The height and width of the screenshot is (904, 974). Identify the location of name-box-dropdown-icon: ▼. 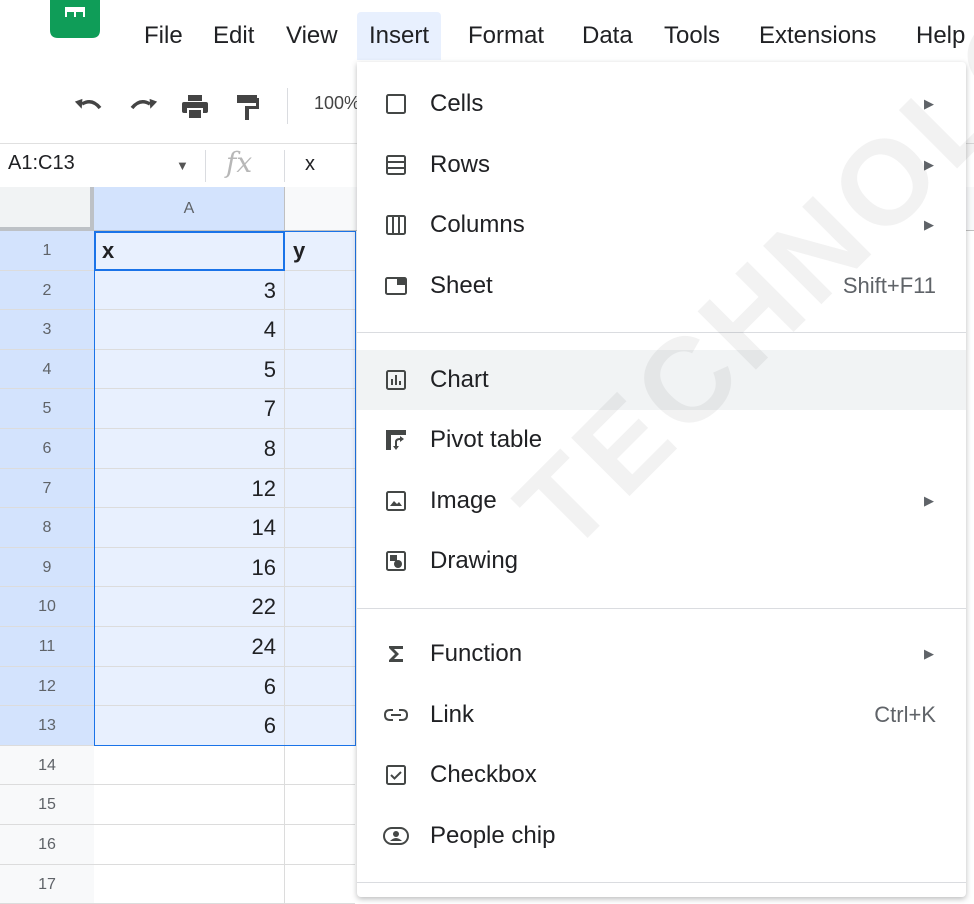
(182, 165).